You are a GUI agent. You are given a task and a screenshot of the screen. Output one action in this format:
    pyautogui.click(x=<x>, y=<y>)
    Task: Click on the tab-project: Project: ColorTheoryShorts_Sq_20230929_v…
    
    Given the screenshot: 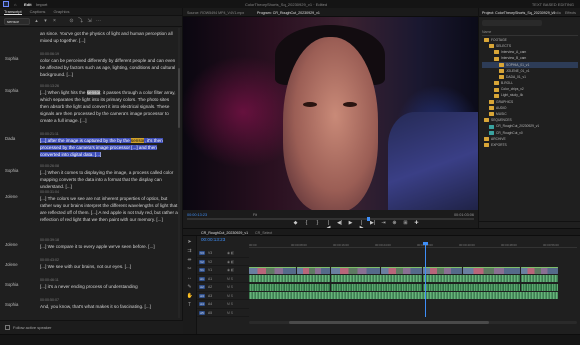 What is the action you would take?
    pyautogui.click(x=519, y=13)
    